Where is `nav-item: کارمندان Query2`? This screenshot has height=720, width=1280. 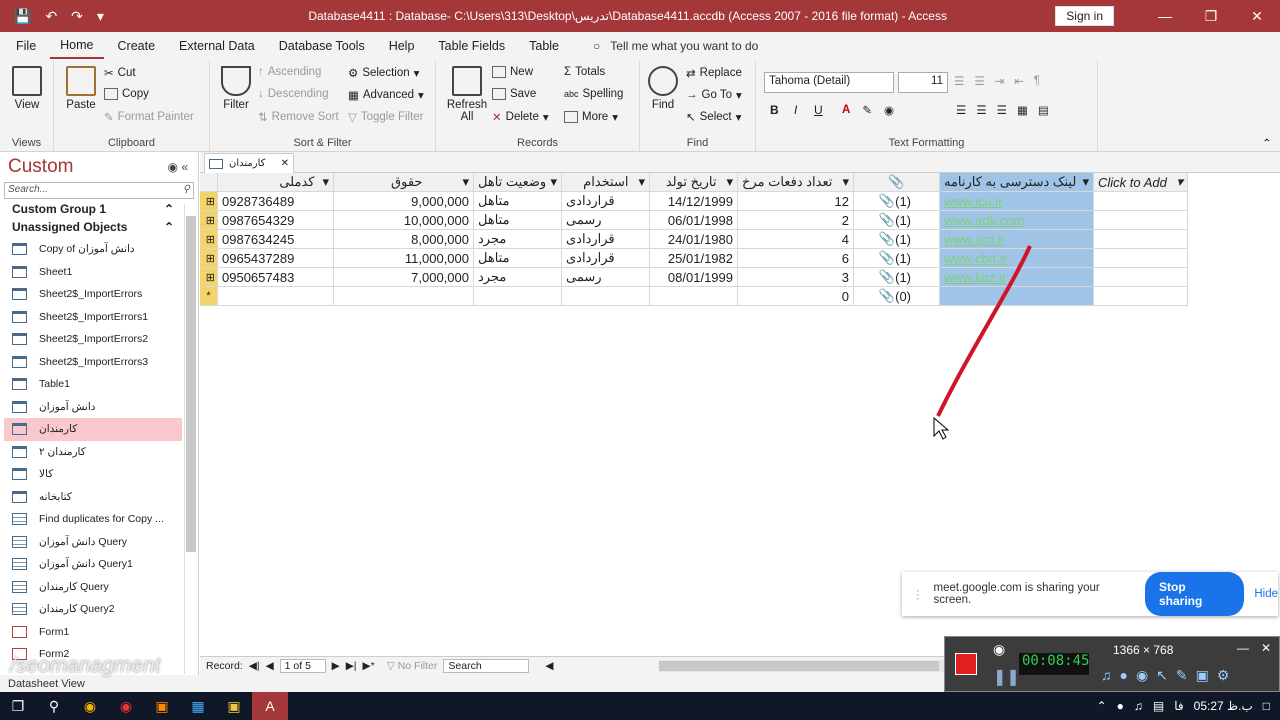
nav-item: کارمندان Query2 is located at coordinates (93, 609).